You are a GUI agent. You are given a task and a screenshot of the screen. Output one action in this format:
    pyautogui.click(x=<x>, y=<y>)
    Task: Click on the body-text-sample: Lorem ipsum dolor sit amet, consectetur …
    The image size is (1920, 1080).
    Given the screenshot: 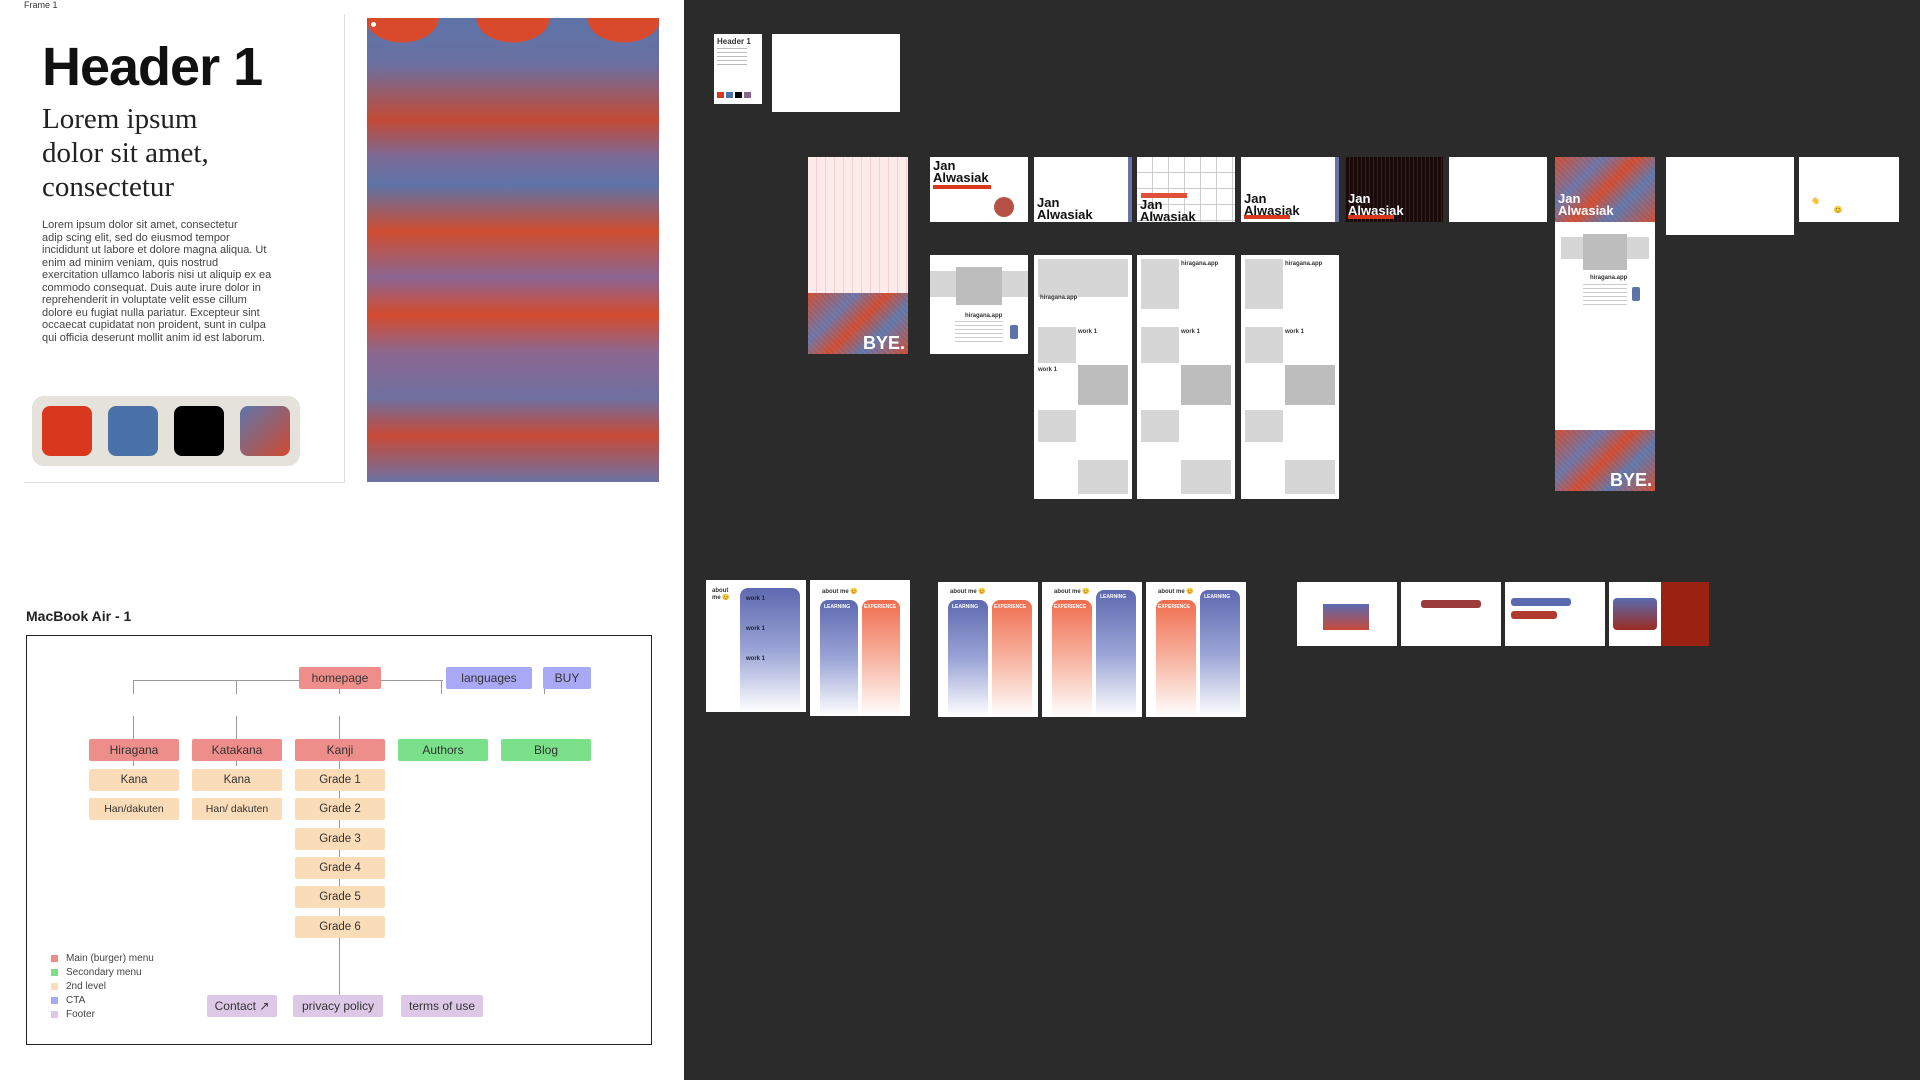 What is the action you would take?
    pyautogui.click(x=162, y=281)
    